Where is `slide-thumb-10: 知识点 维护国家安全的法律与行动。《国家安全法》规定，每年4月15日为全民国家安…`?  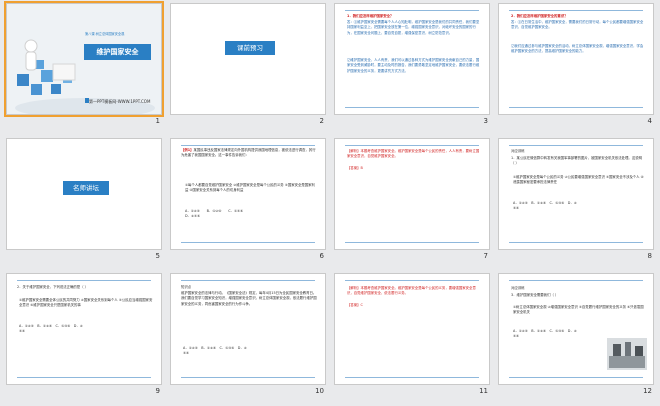
slide-thumb-10: 知识点 维护国家安全的法律与行动。《国家安全法》规定，每年4月15日为全民国家安… is located at coordinates (248, 334).